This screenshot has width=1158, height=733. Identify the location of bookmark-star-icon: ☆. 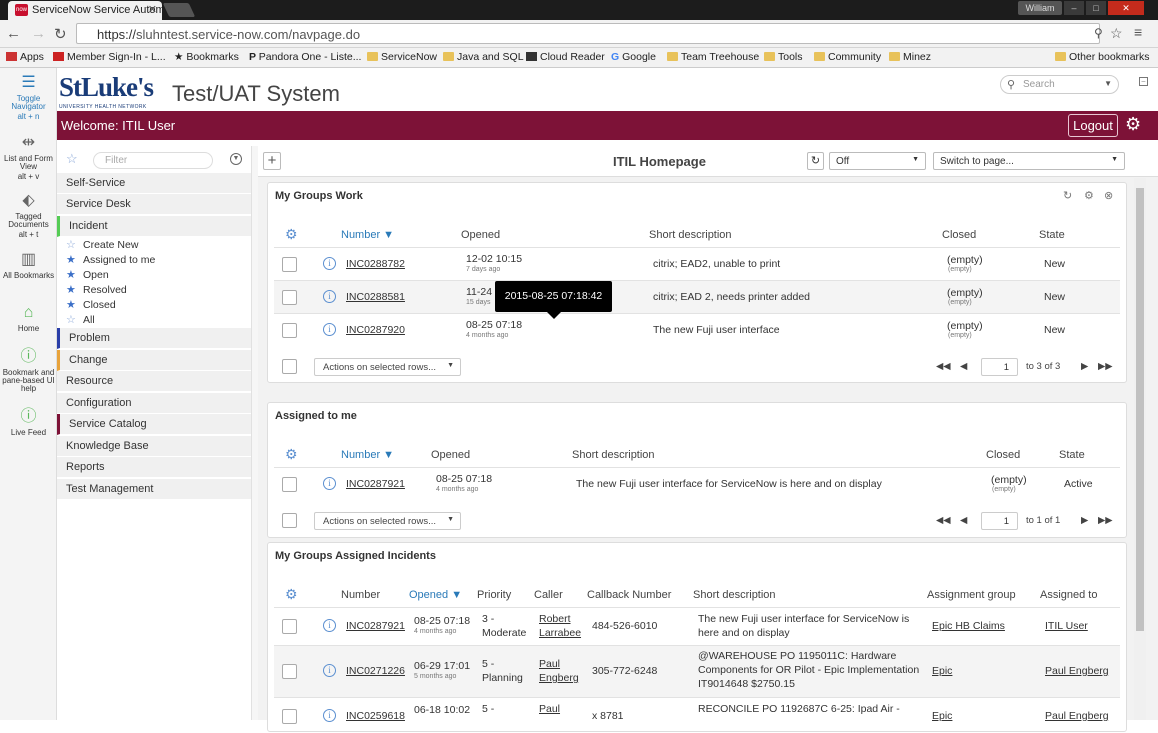
(1116, 33).